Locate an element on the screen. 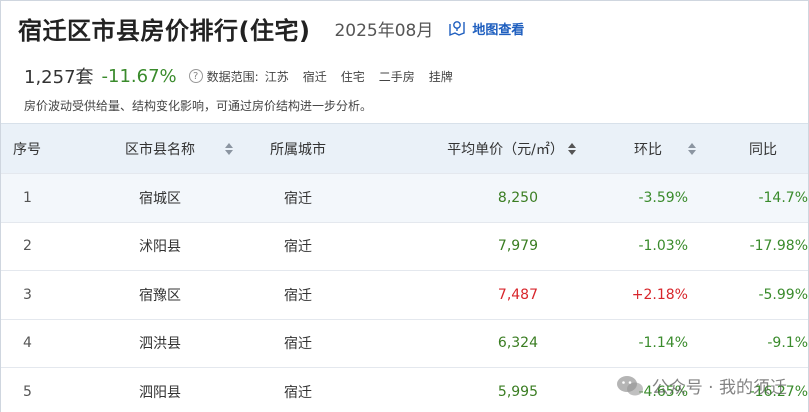 The height and width of the screenshot is (412, 809). tag-province: 江苏 is located at coordinates (276, 76).